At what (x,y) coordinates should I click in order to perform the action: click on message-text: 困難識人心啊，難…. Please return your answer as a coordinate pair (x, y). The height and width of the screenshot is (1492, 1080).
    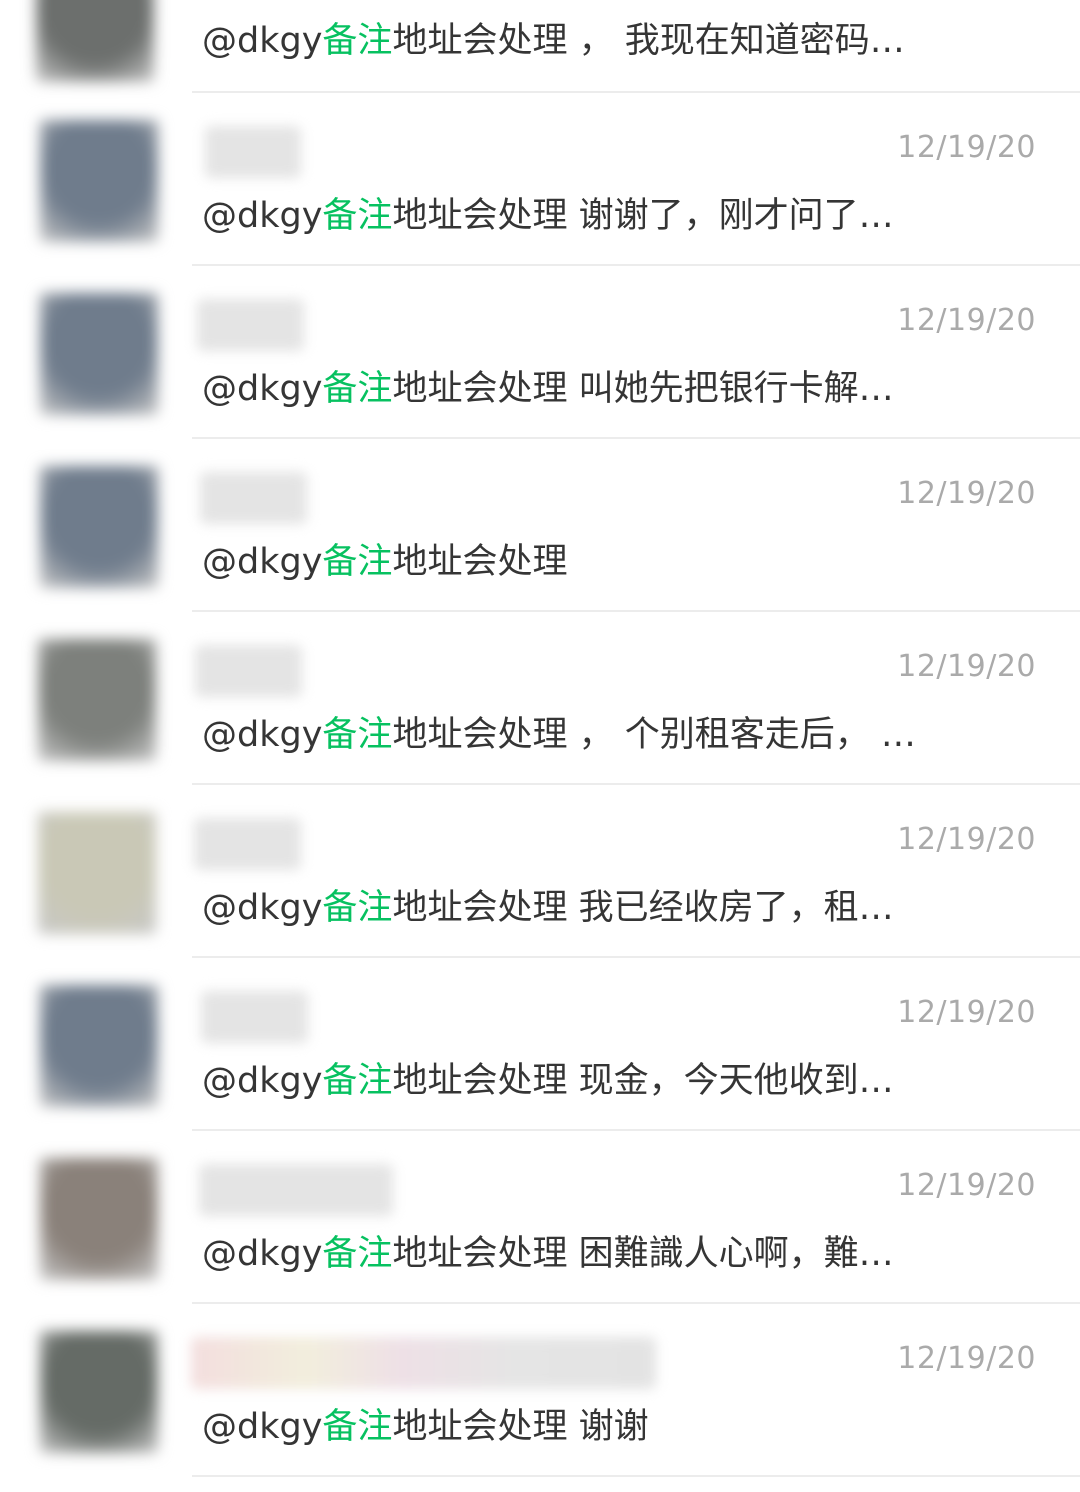
    Looking at the image, I should click on (730, 1254).